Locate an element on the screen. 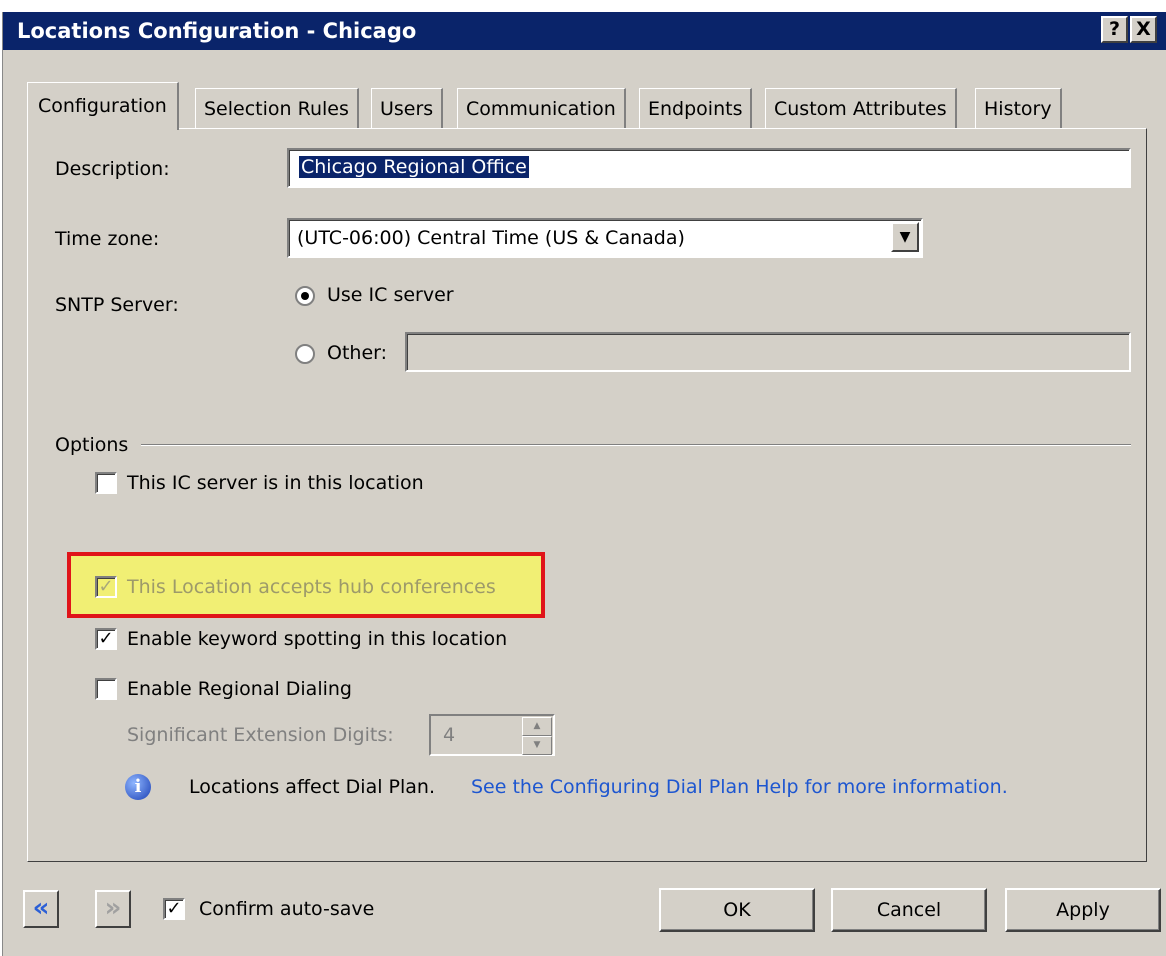 The width and height of the screenshot is (1166, 956). tab-history: History is located at coordinates (1018, 108).